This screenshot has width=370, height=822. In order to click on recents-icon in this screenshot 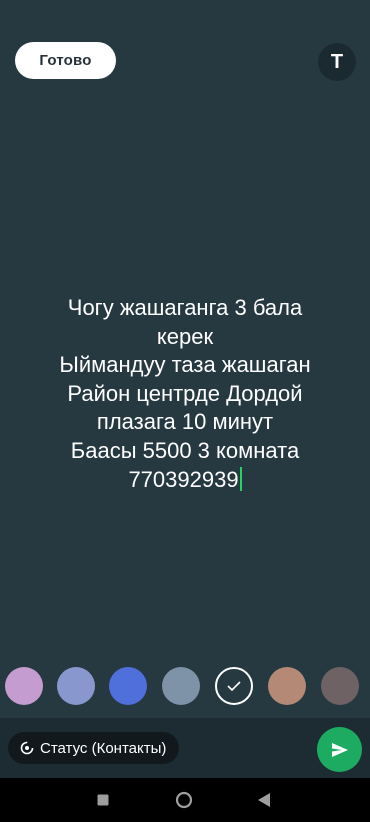, I will do `click(103, 800)`.